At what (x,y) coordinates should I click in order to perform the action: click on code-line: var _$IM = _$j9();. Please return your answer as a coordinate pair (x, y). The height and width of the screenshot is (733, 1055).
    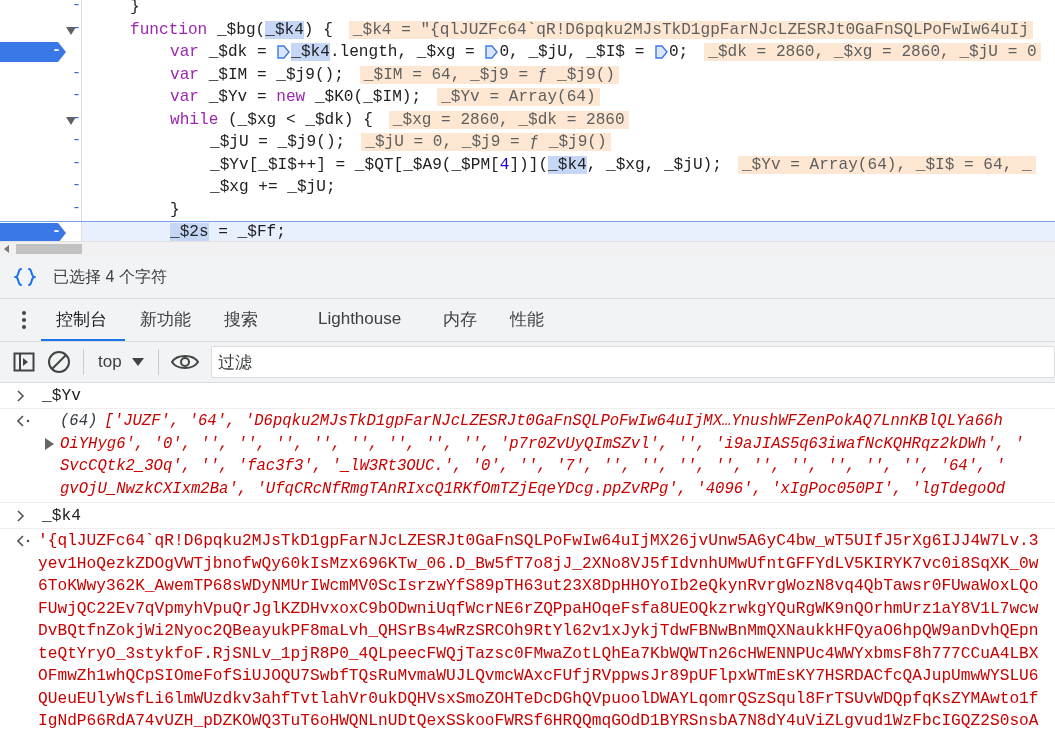
    Looking at the image, I should click on (257, 74).